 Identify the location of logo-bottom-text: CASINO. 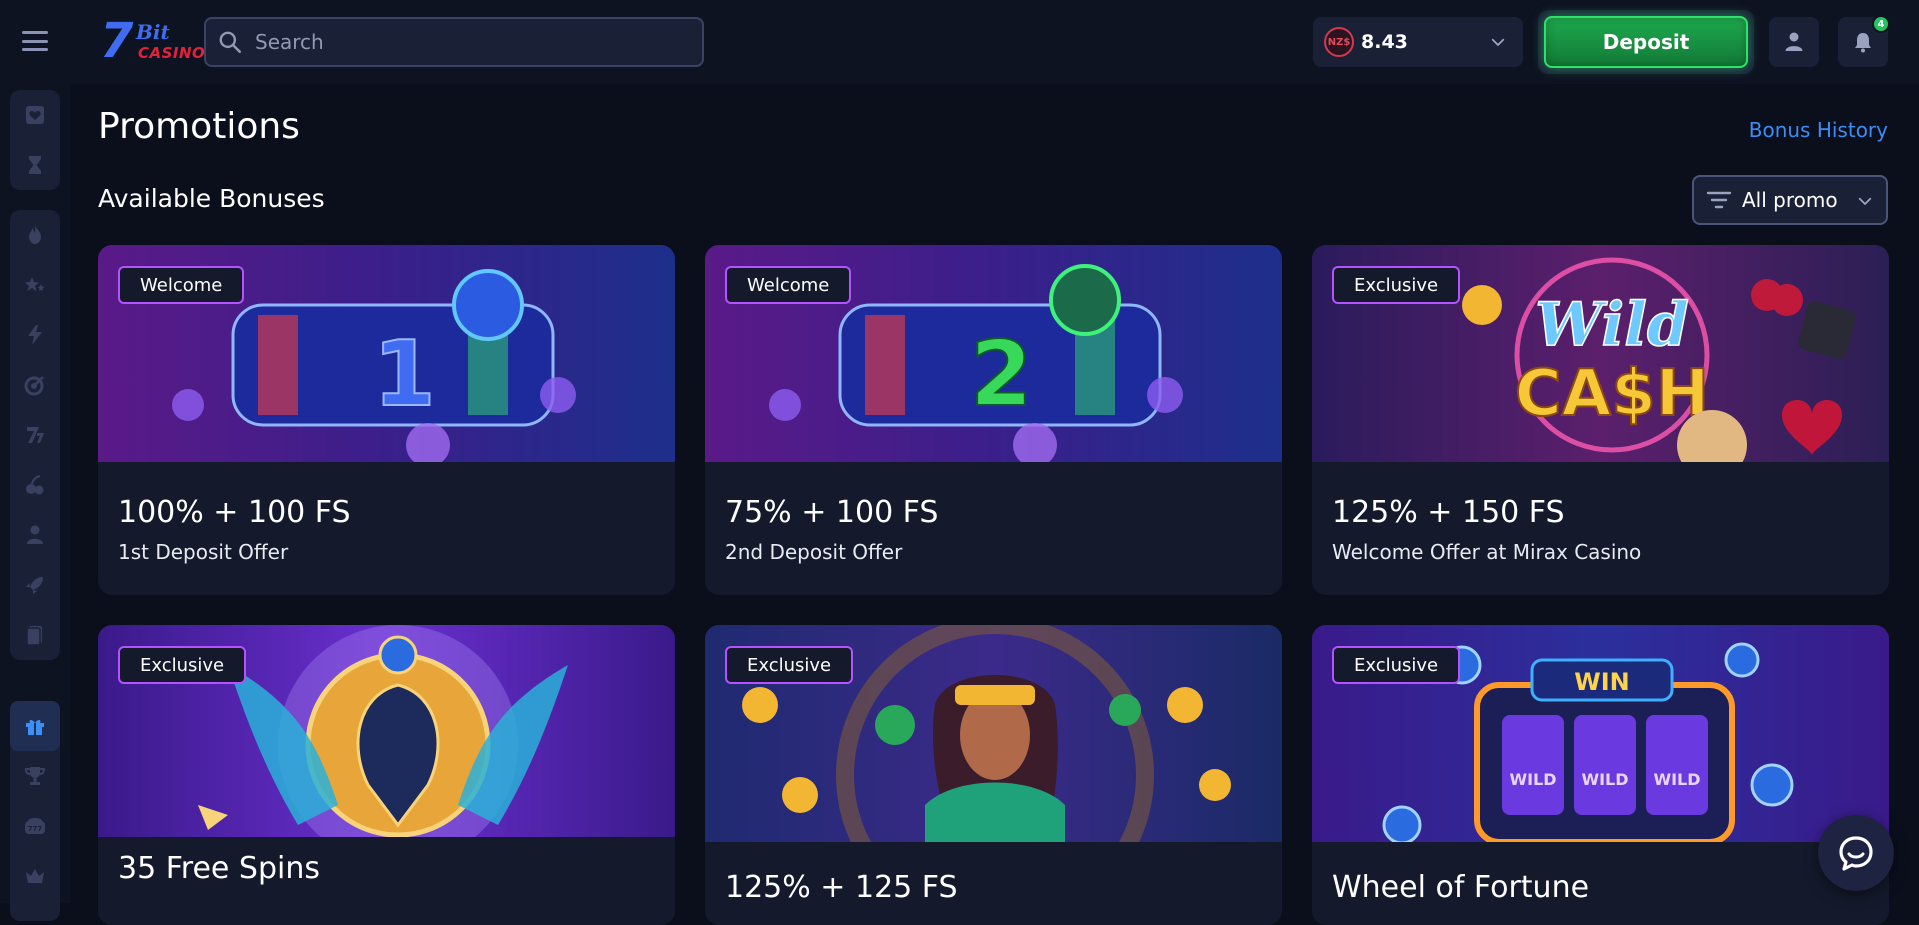
(172, 53).